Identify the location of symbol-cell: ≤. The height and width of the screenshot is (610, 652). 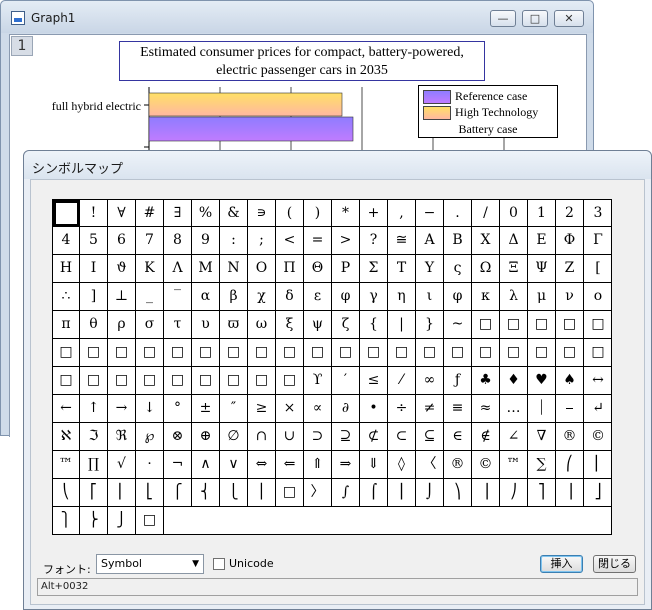
(374, 381).